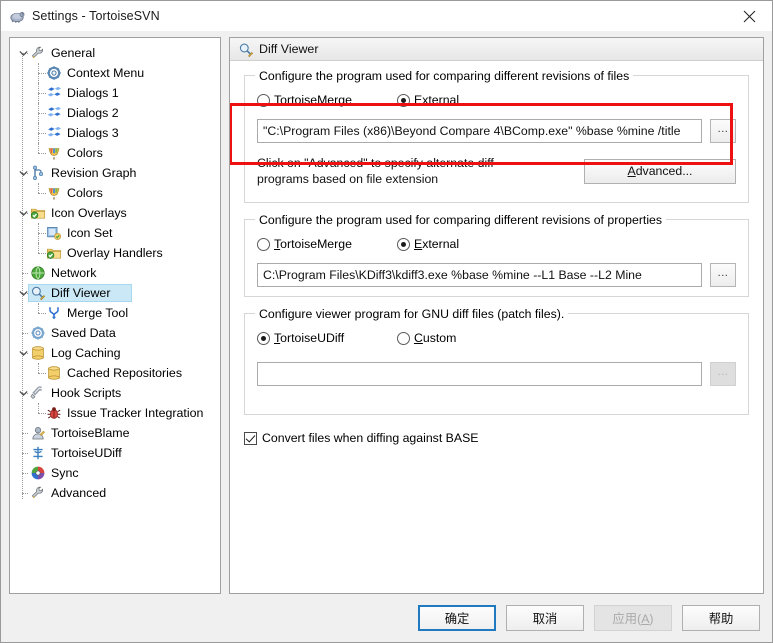 Image resolution: width=773 pixels, height=643 pixels. Describe the element at coordinates (370, 438) in the screenshot. I see `convert-files-checkbox-label: Convert files when diffing against BASE` at that location.